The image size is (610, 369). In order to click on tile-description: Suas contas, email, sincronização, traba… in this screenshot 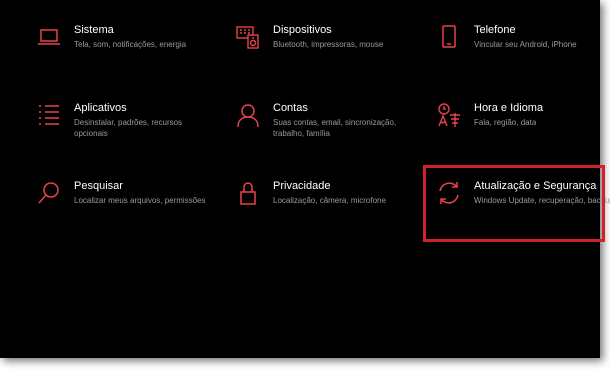, I will do `click(335, 128)`.